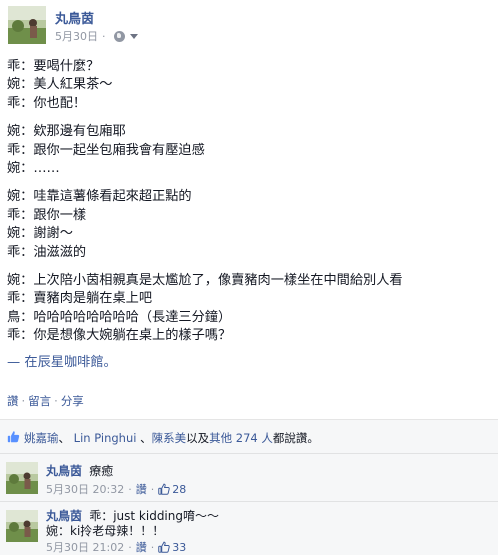 The image size is (498, 555). Describe the element at coordinates (13, 401) in the screenshot. I see `like-button: 讚` at that location.